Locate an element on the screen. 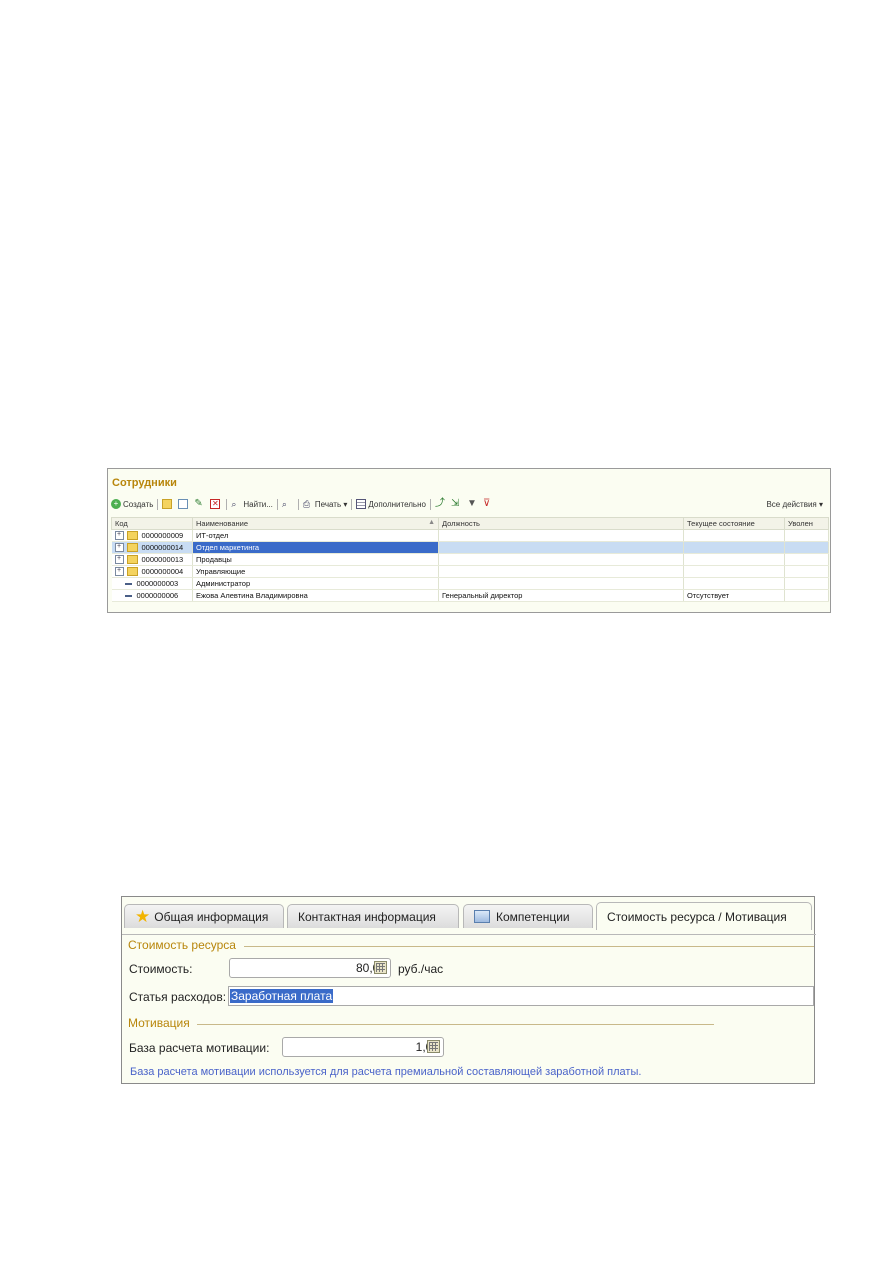 The image size is (893, 1263). move-icon: ⇲ is located at coordinates (455, 503).